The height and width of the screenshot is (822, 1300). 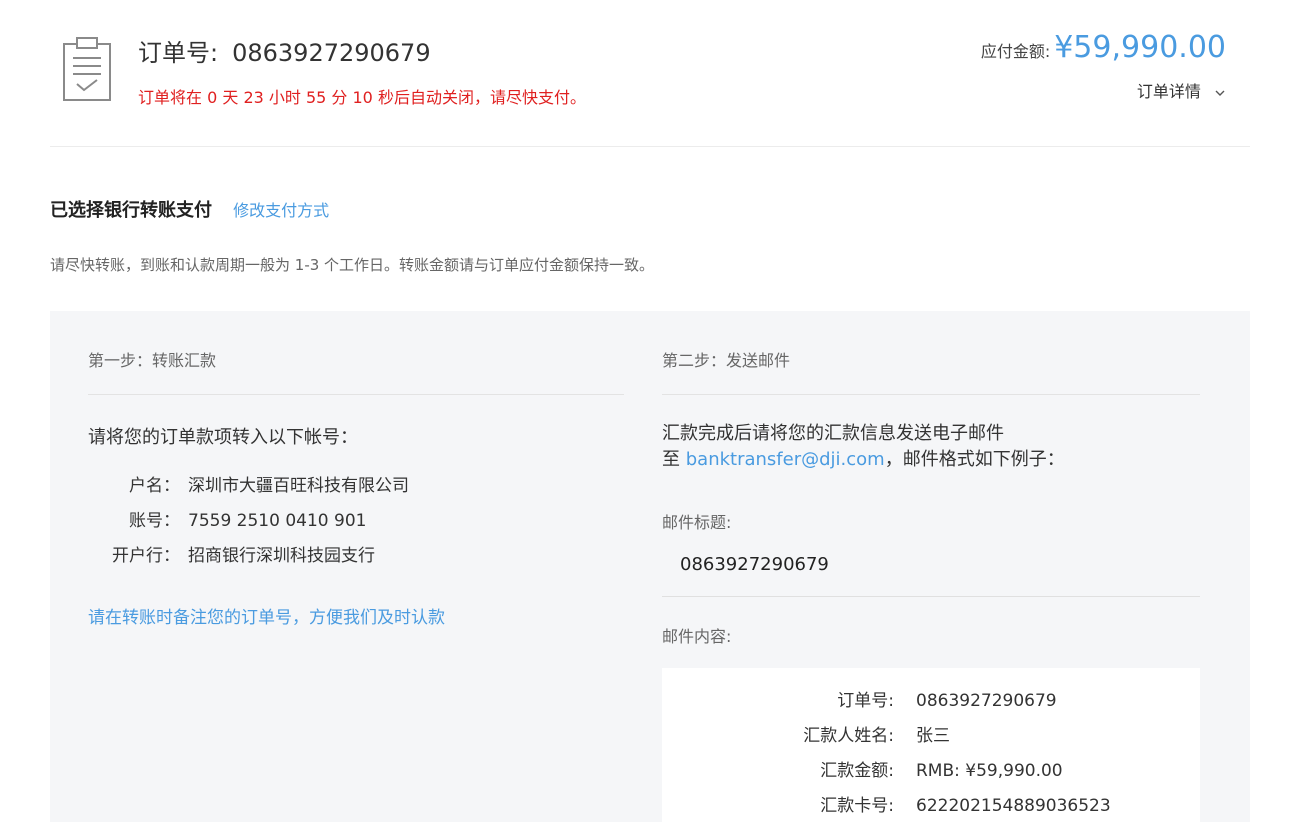 What do you see at coordinates (857, 771) in the screenshot?
I see `email-row-label: 汇款金额:` at bounding box center [857, 771].